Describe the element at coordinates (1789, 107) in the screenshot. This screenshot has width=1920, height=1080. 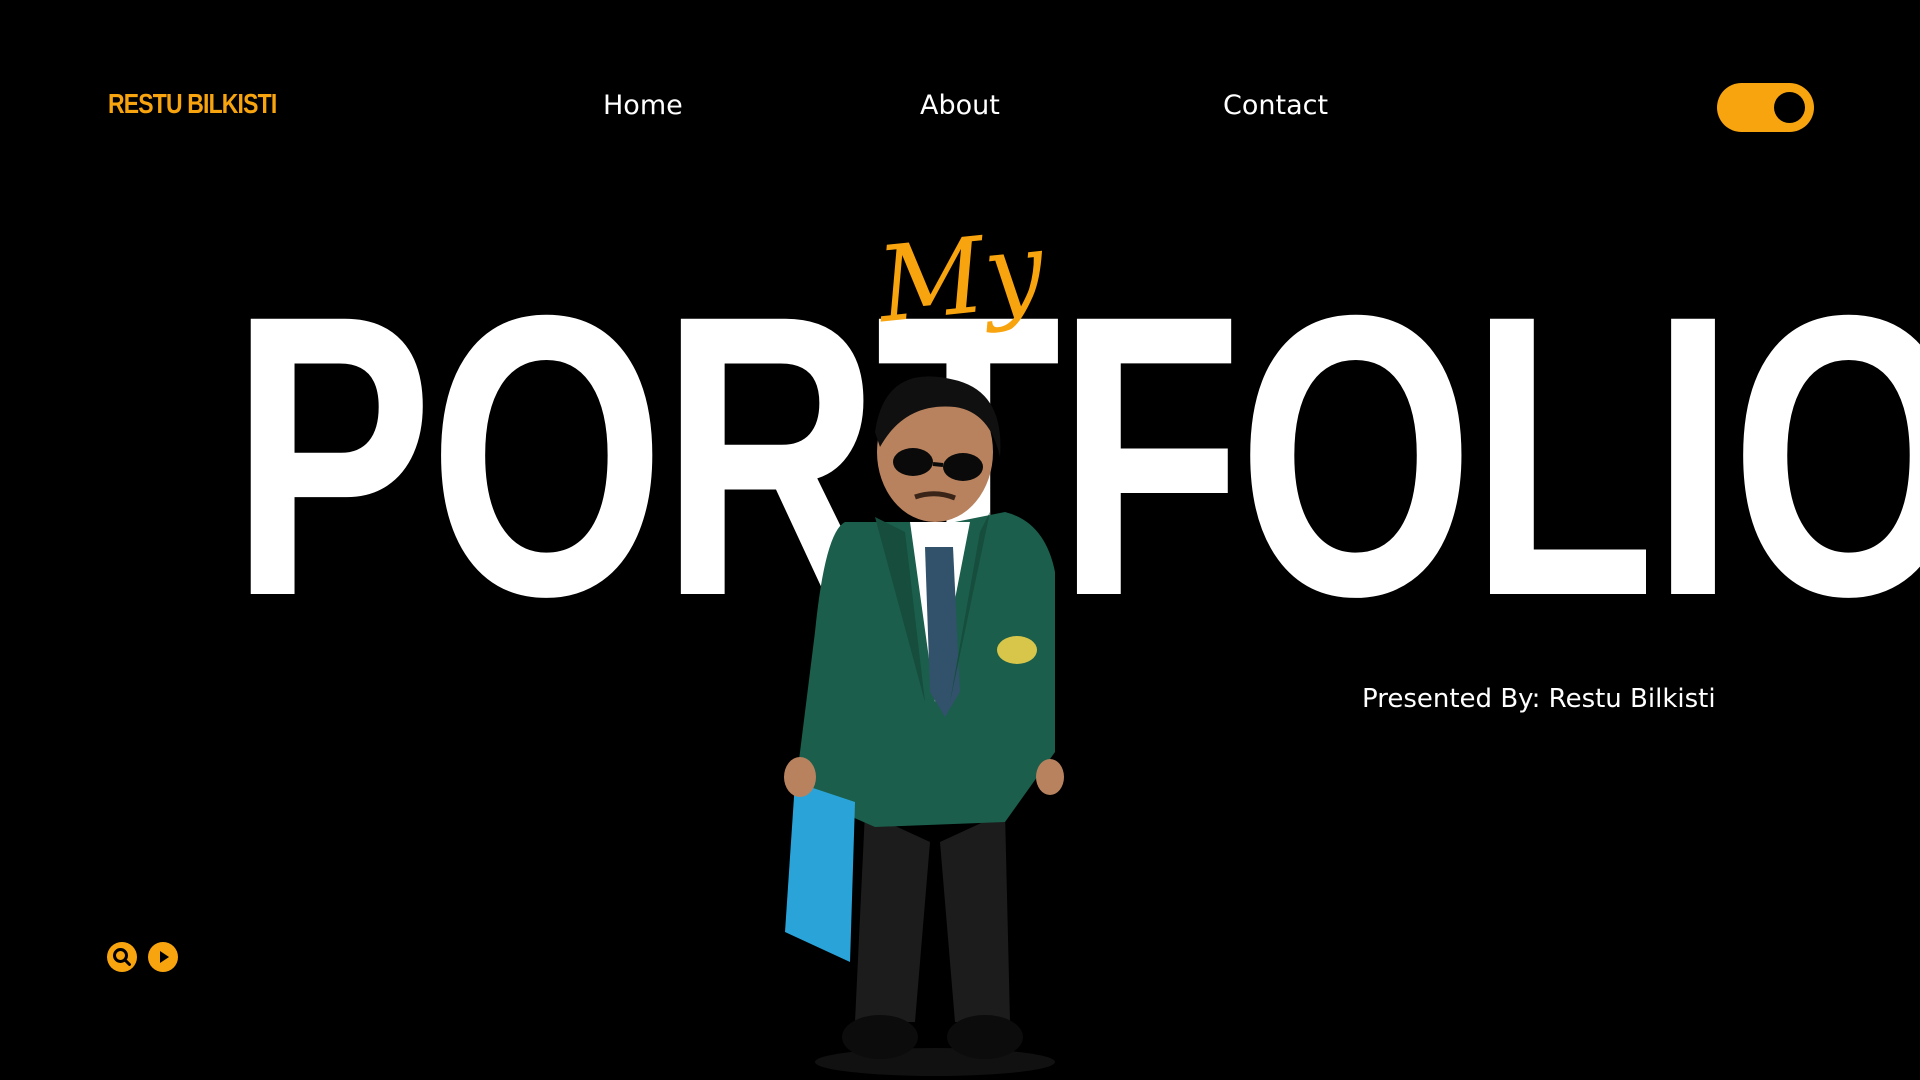
I see `toggle-knob` at that location.